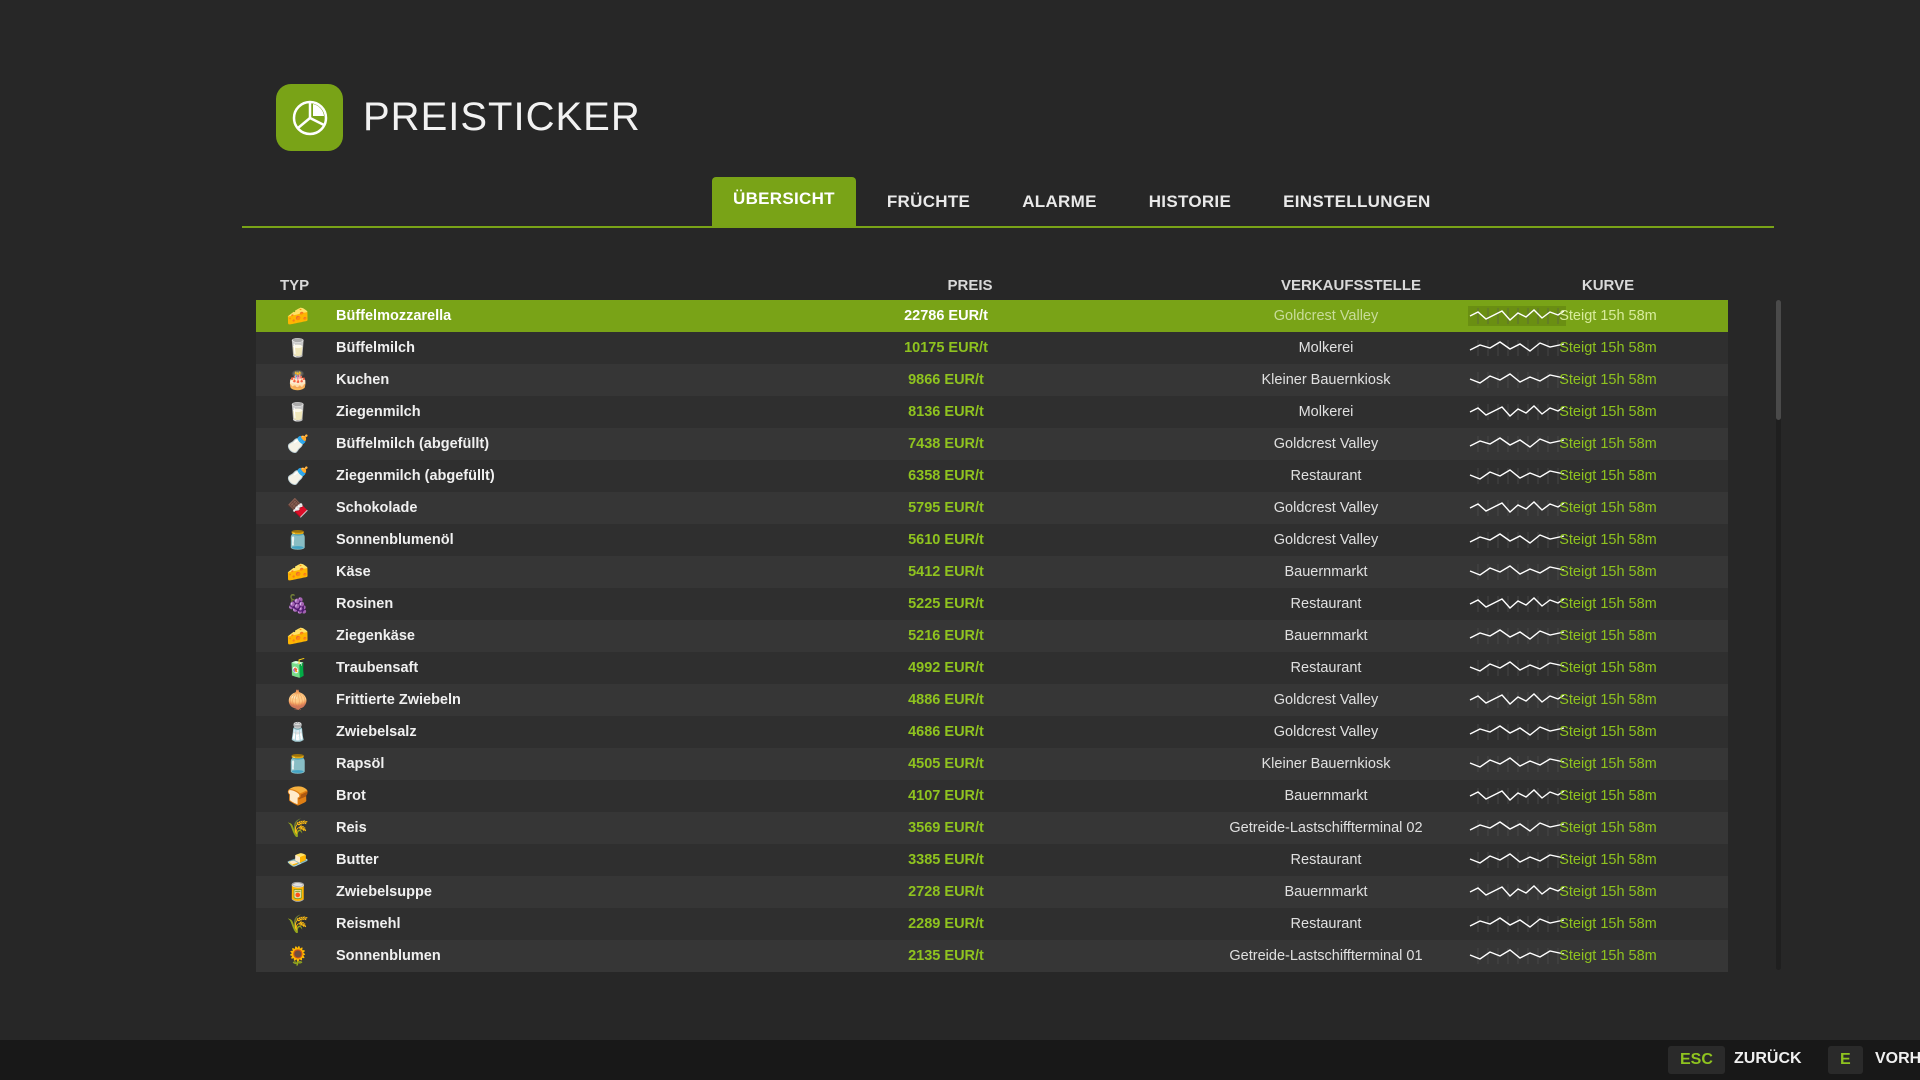 The image size is (1920, 1080). I want to click on product-name: Schokolade, so click(377, 508).